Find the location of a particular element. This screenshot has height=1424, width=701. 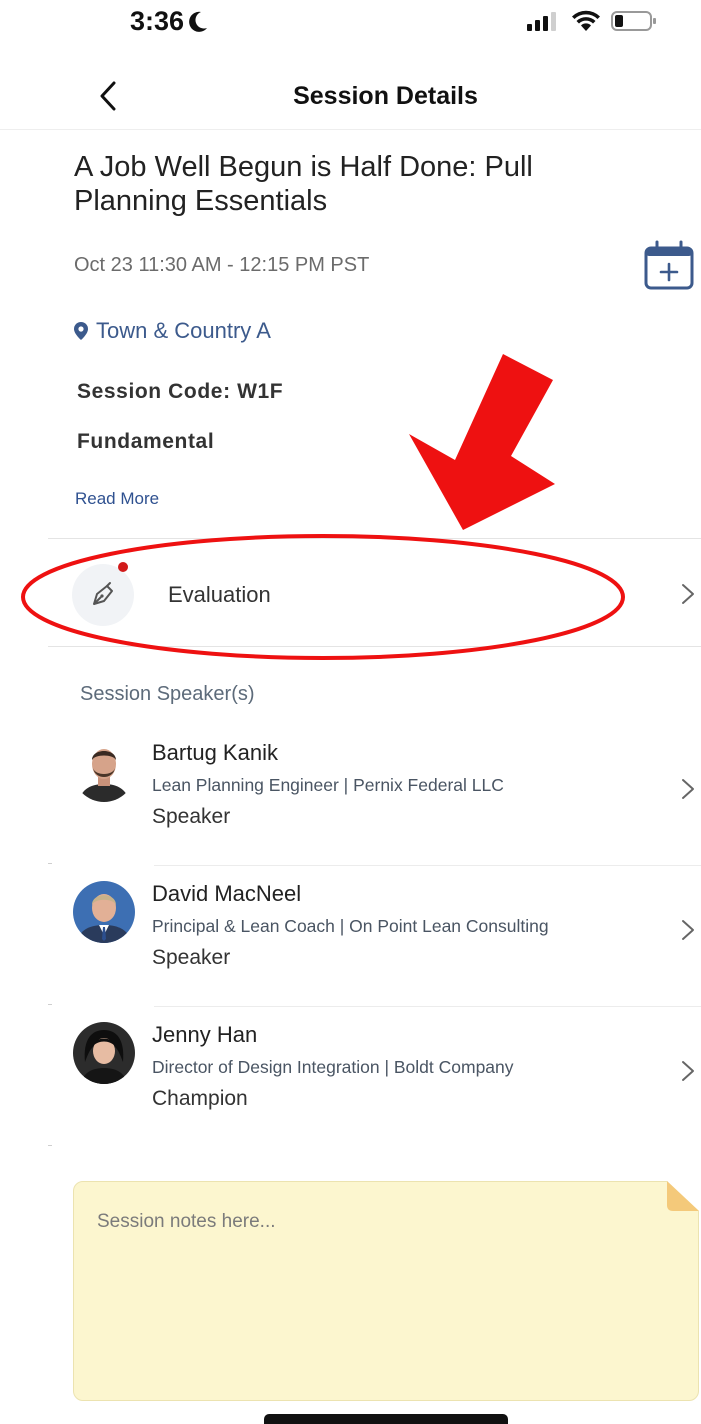

location-pin-icon is located at coordinates (81, 331).